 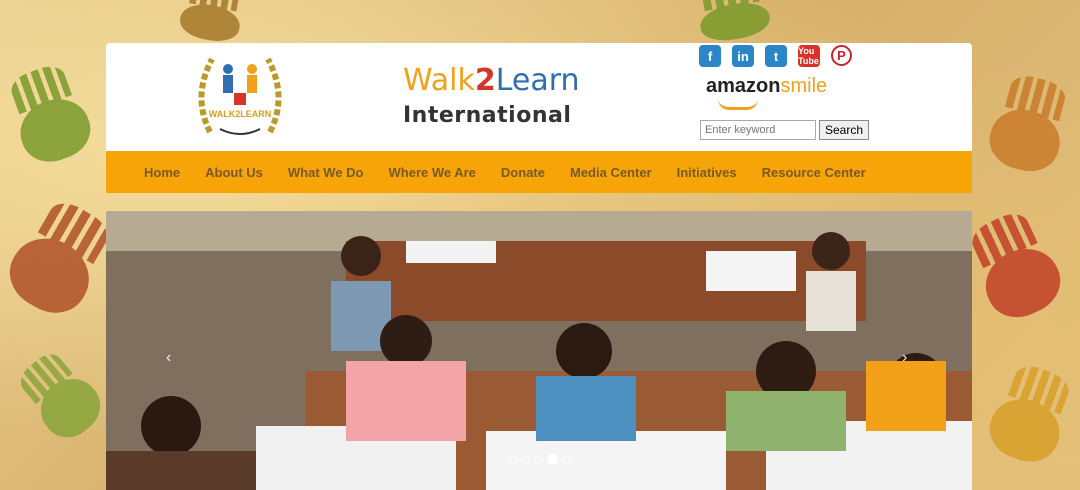 I want to click on nav-item-about-us: About Us, so click(x=234, y=172).